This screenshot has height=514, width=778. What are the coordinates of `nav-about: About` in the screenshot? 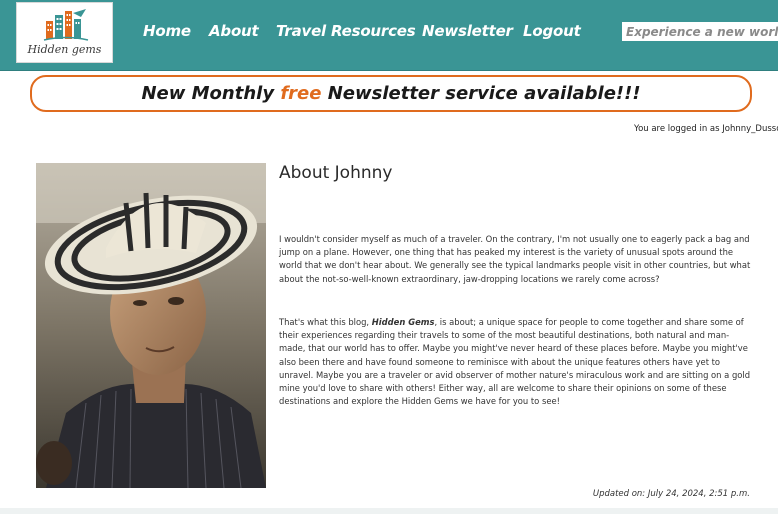 It's located at (234, 31).